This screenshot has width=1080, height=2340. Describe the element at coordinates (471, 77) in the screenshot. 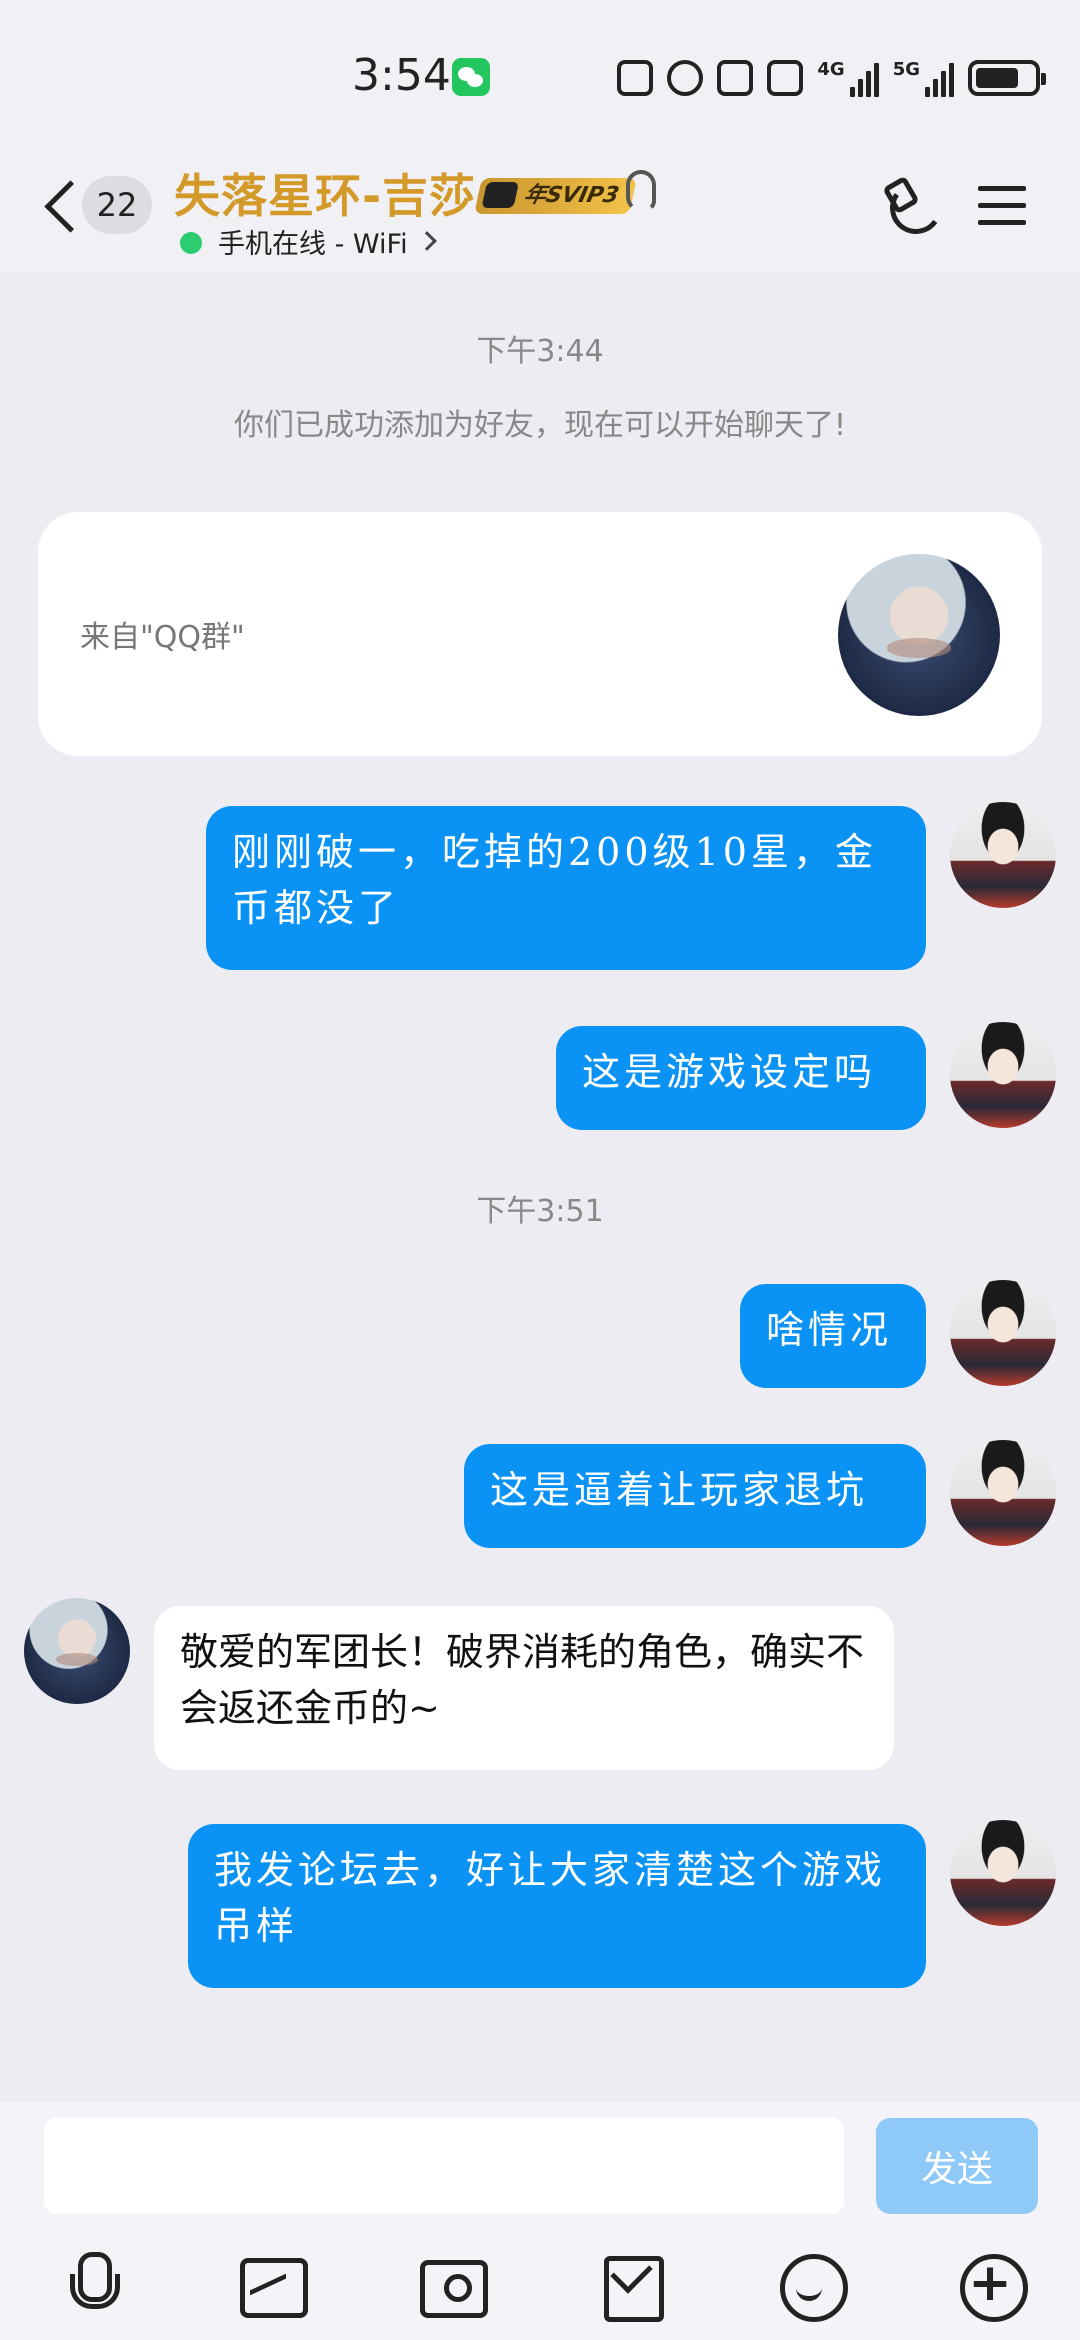

I see `wechat-icon` at that location.